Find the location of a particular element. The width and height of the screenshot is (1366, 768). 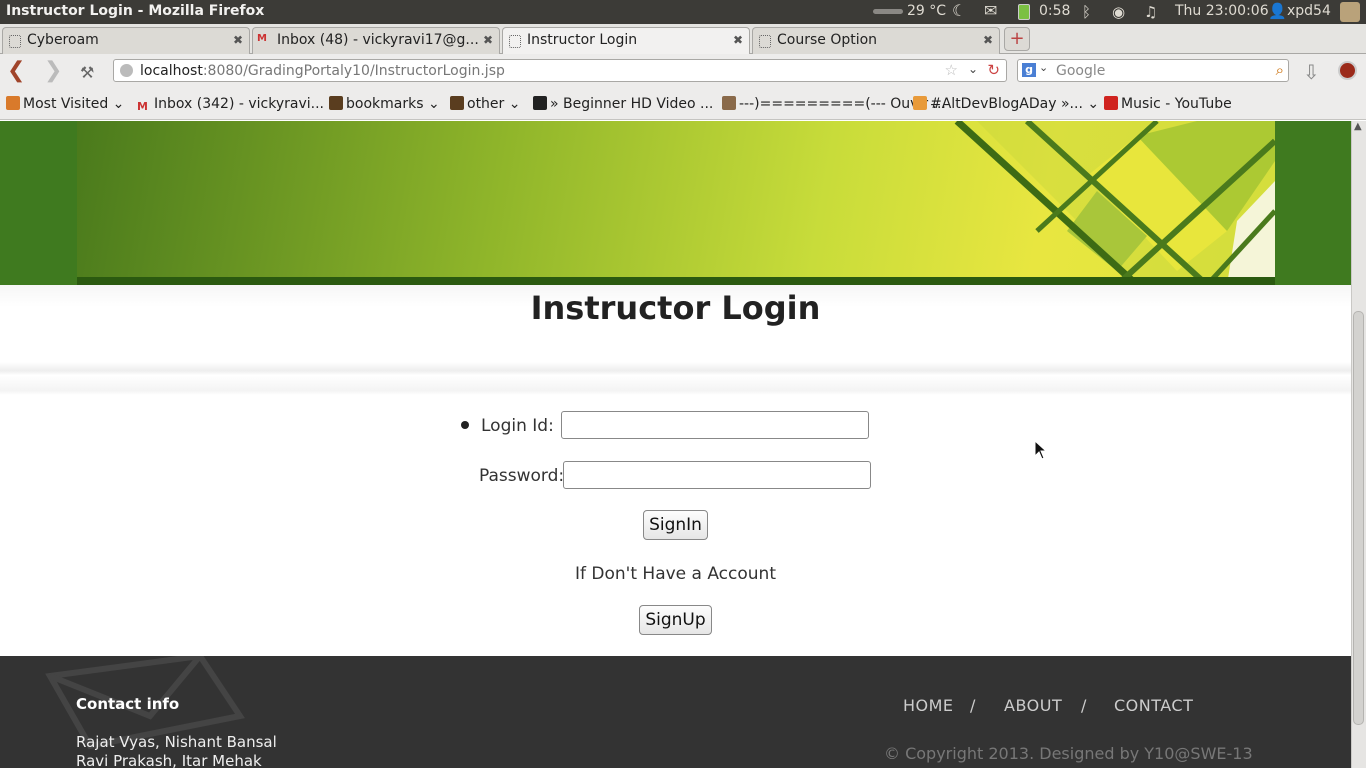

temperature-indicator: 29 °C is located at coordinates (926, 11).